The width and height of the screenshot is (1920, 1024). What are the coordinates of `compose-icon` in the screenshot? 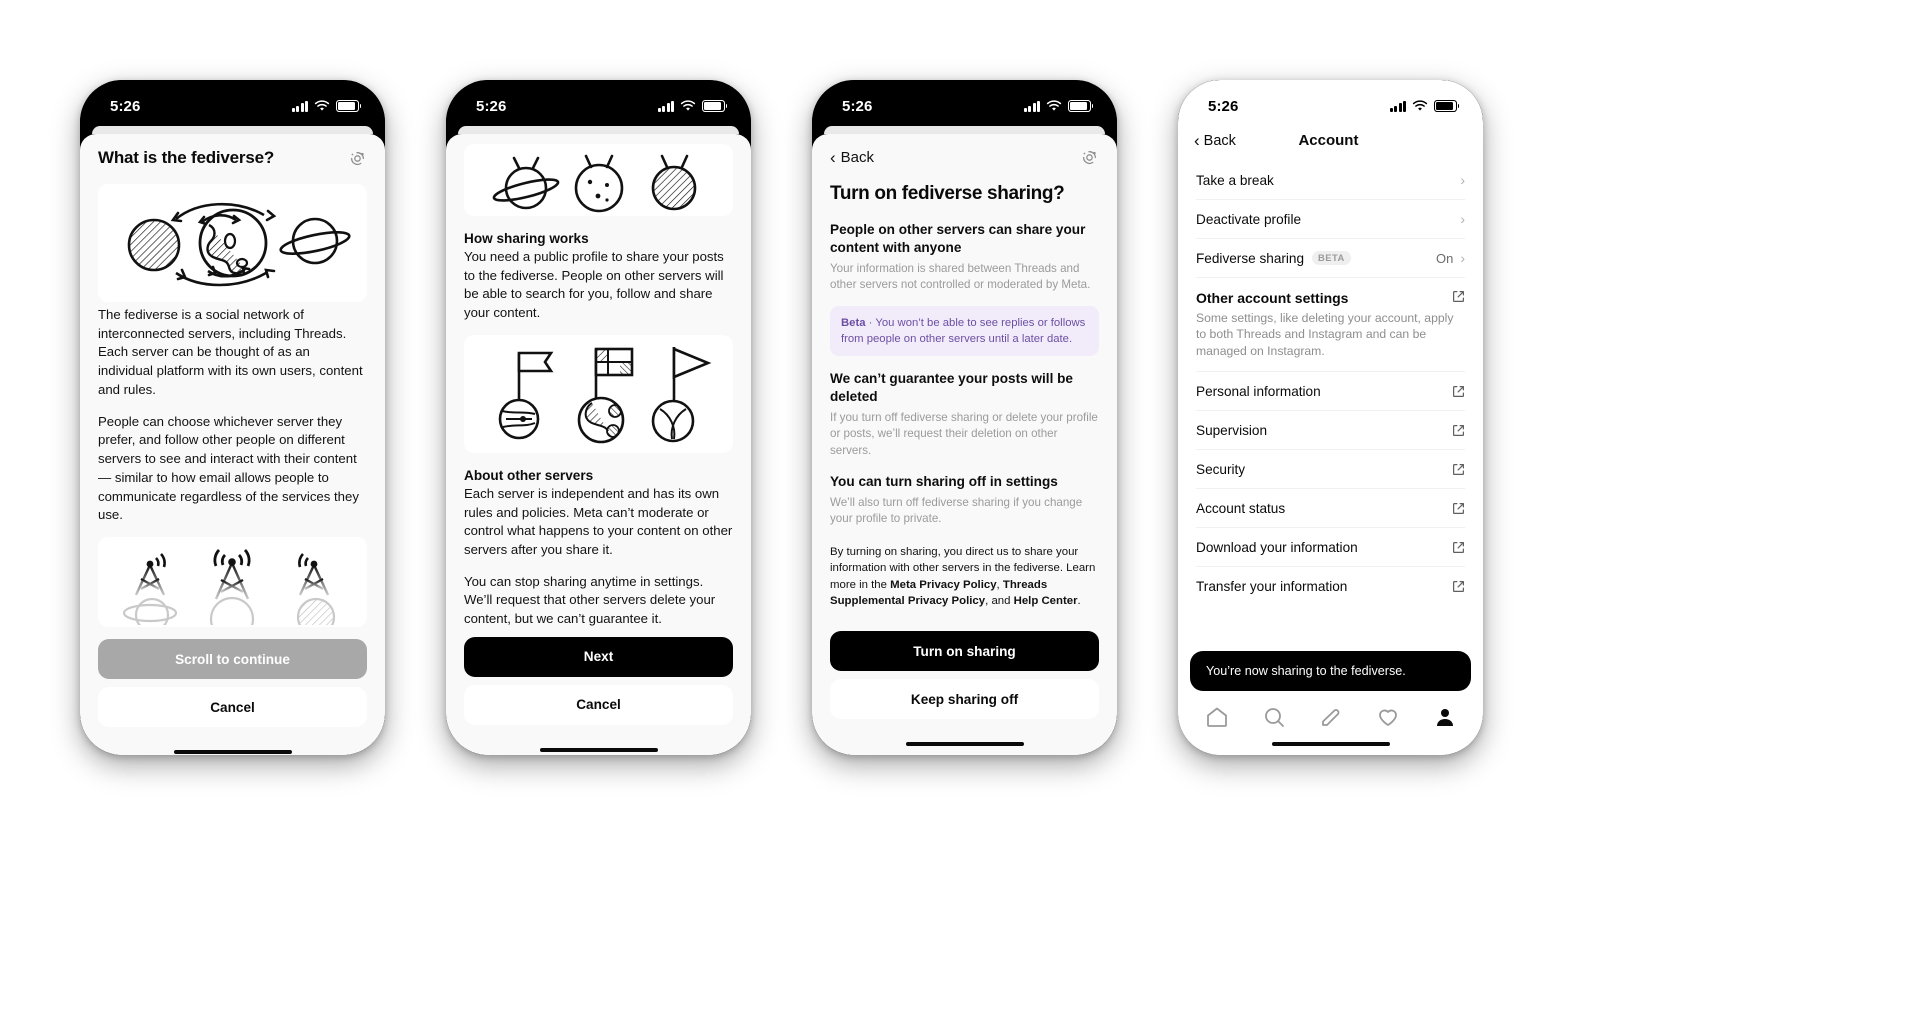 It's located at (1331, 717).